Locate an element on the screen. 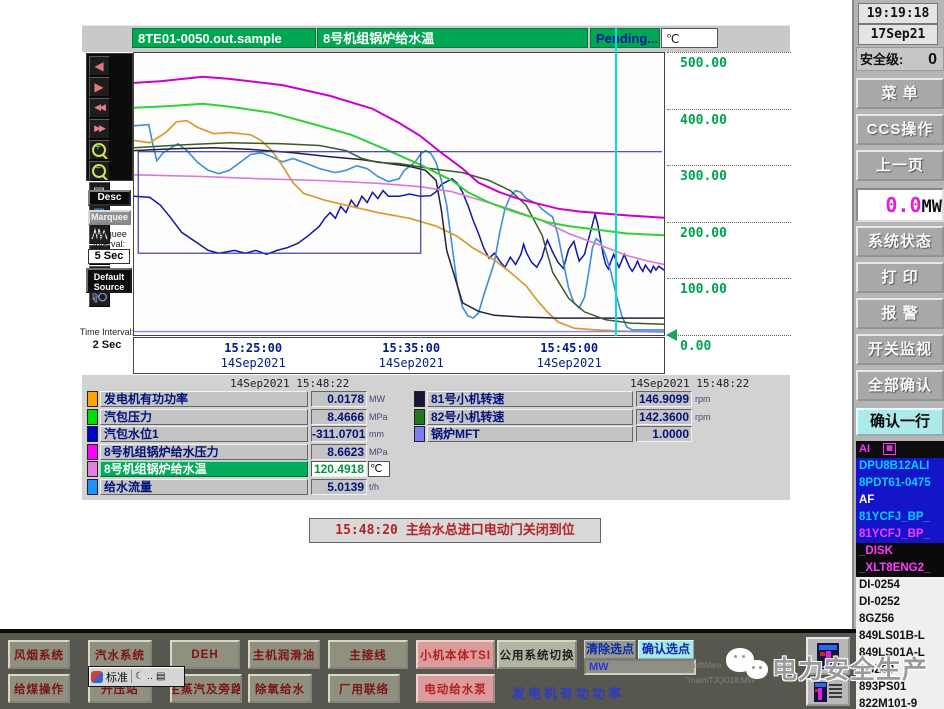 The width and height of the screenshot is (944, 709). pen-name-cell: 给水流量 is located at coordinates (204, 487).